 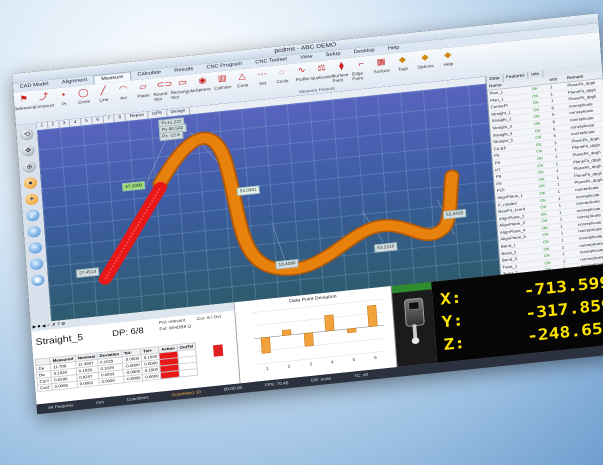 What do you see at coordinates (453, 321) in the screenshot?
I see `dro-y-label: Y:` at bounding box center [453, 321].